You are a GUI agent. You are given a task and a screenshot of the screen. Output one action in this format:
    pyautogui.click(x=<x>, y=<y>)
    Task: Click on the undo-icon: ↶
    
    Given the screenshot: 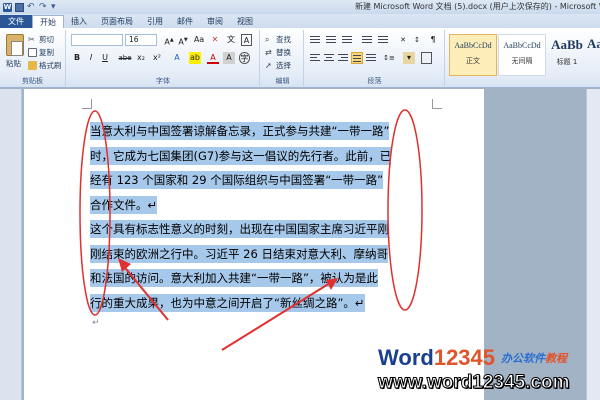 What is the action you would take?
    pyautogui.click(x=31, y=7)
    